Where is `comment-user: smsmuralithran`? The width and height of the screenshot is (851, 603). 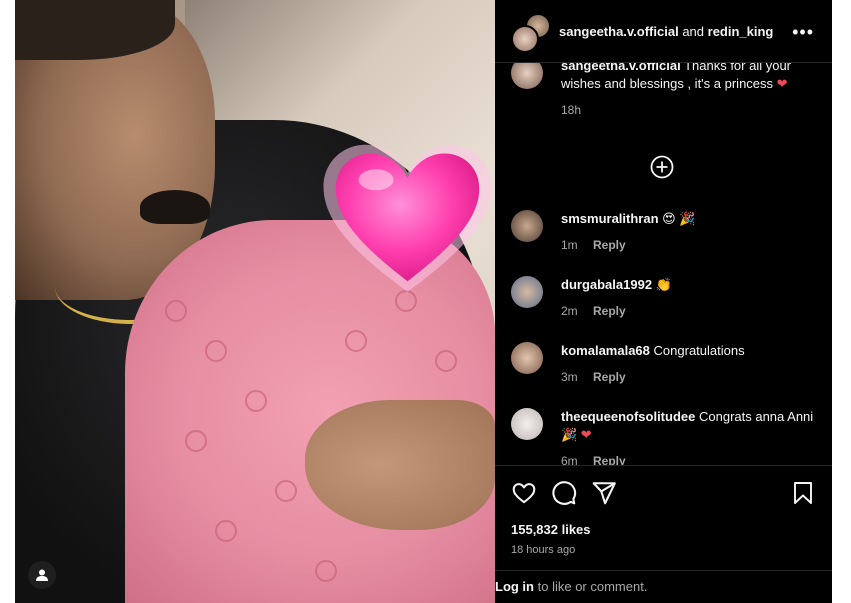 comment-user: smsmuralithran is located at coordinates (610, 218).